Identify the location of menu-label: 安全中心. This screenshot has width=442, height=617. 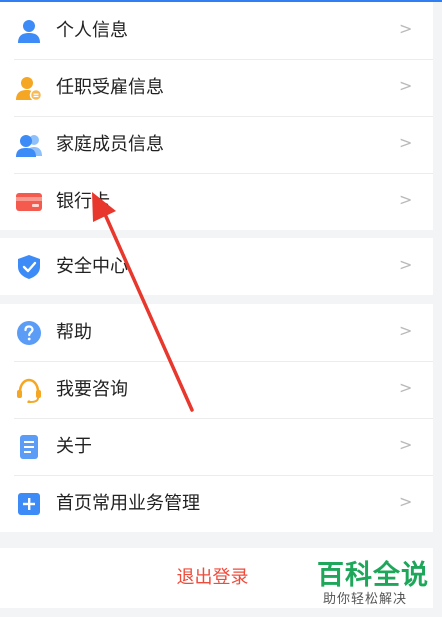
(92, 266).